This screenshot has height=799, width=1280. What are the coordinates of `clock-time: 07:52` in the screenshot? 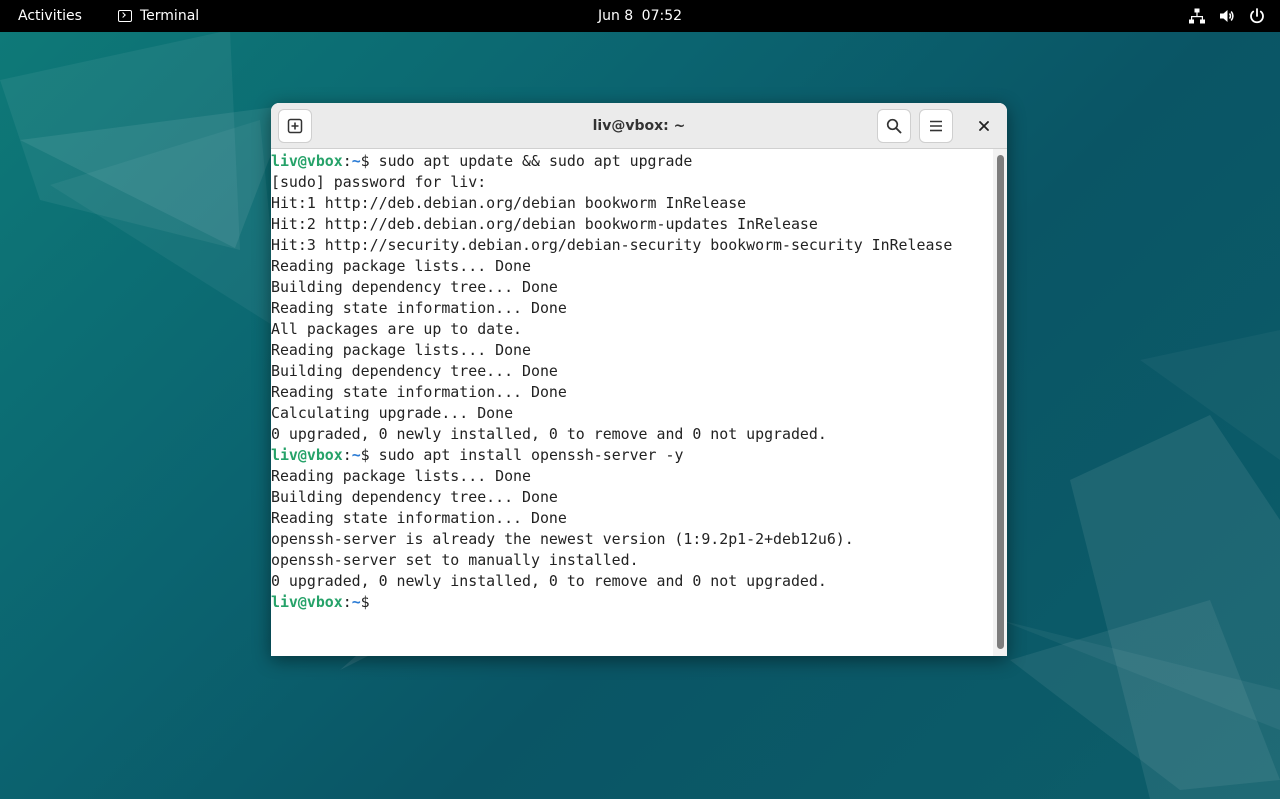 It's located at (662, 16).